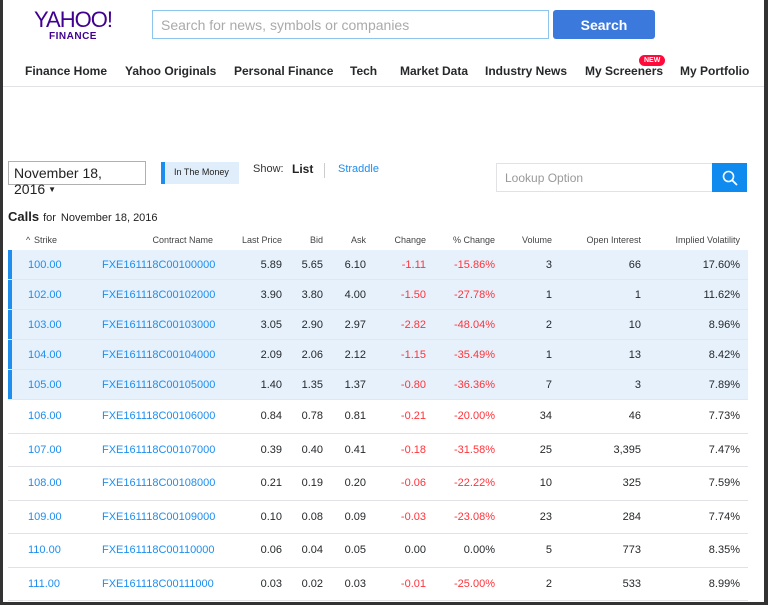  What do you see at coordinates (355, 324) in the screenshot?
I see `ask-cell: 2.97` at bounding box center [355, 324].